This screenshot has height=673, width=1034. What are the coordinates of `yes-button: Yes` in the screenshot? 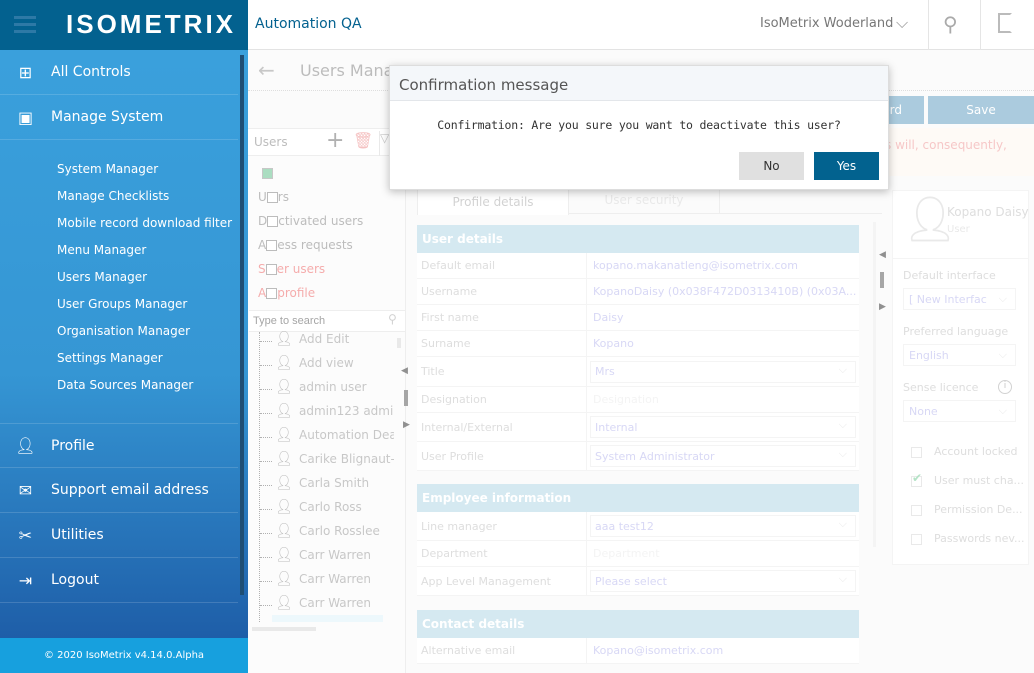 It's located at (846, 166).